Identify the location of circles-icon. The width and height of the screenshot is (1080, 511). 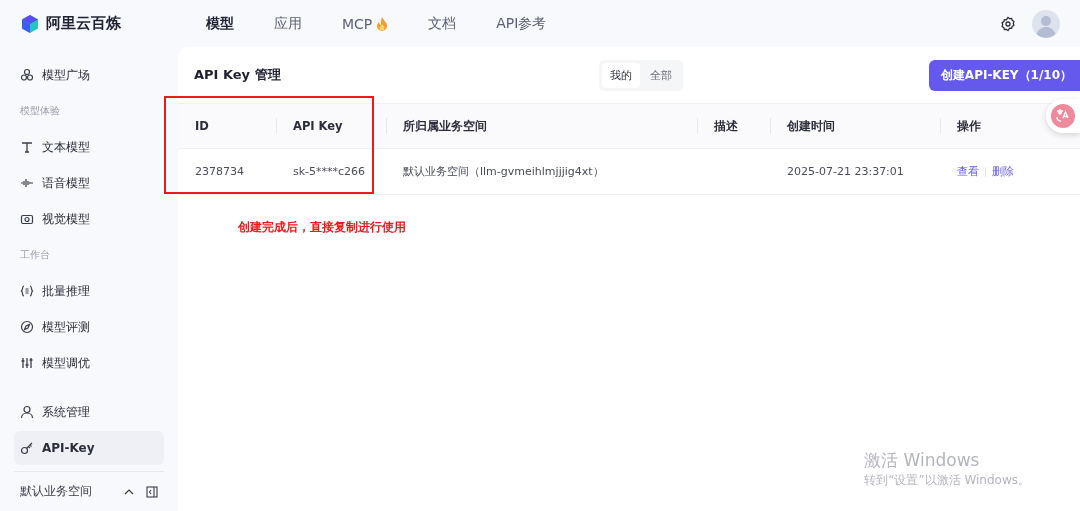
(27, 75).